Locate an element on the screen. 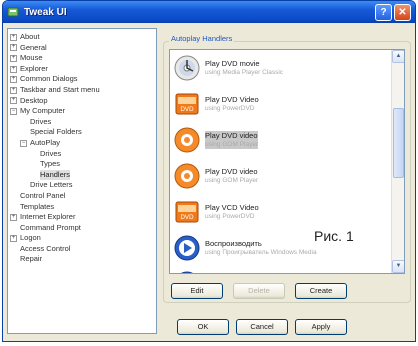  apply-button: Apply is located at coordinates (321, 327).